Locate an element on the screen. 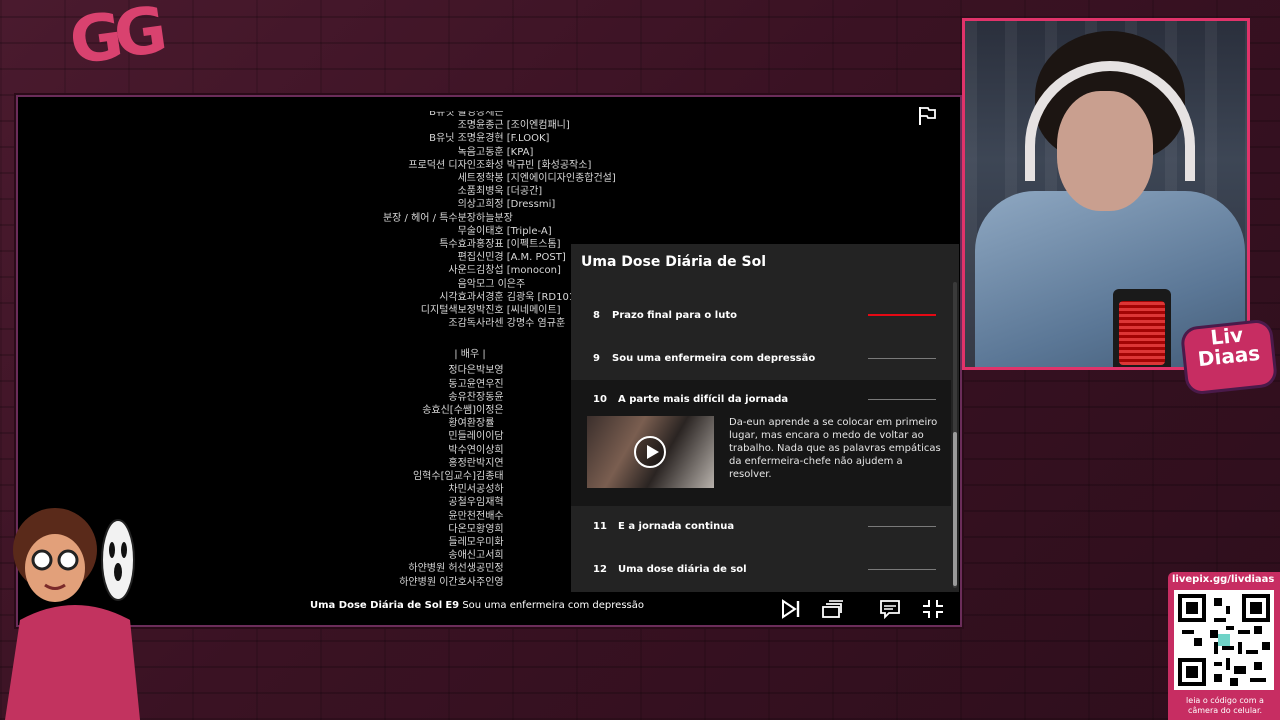  credit-name: 윤경현 [F.LOOK] is located at coordinates (513, 139).